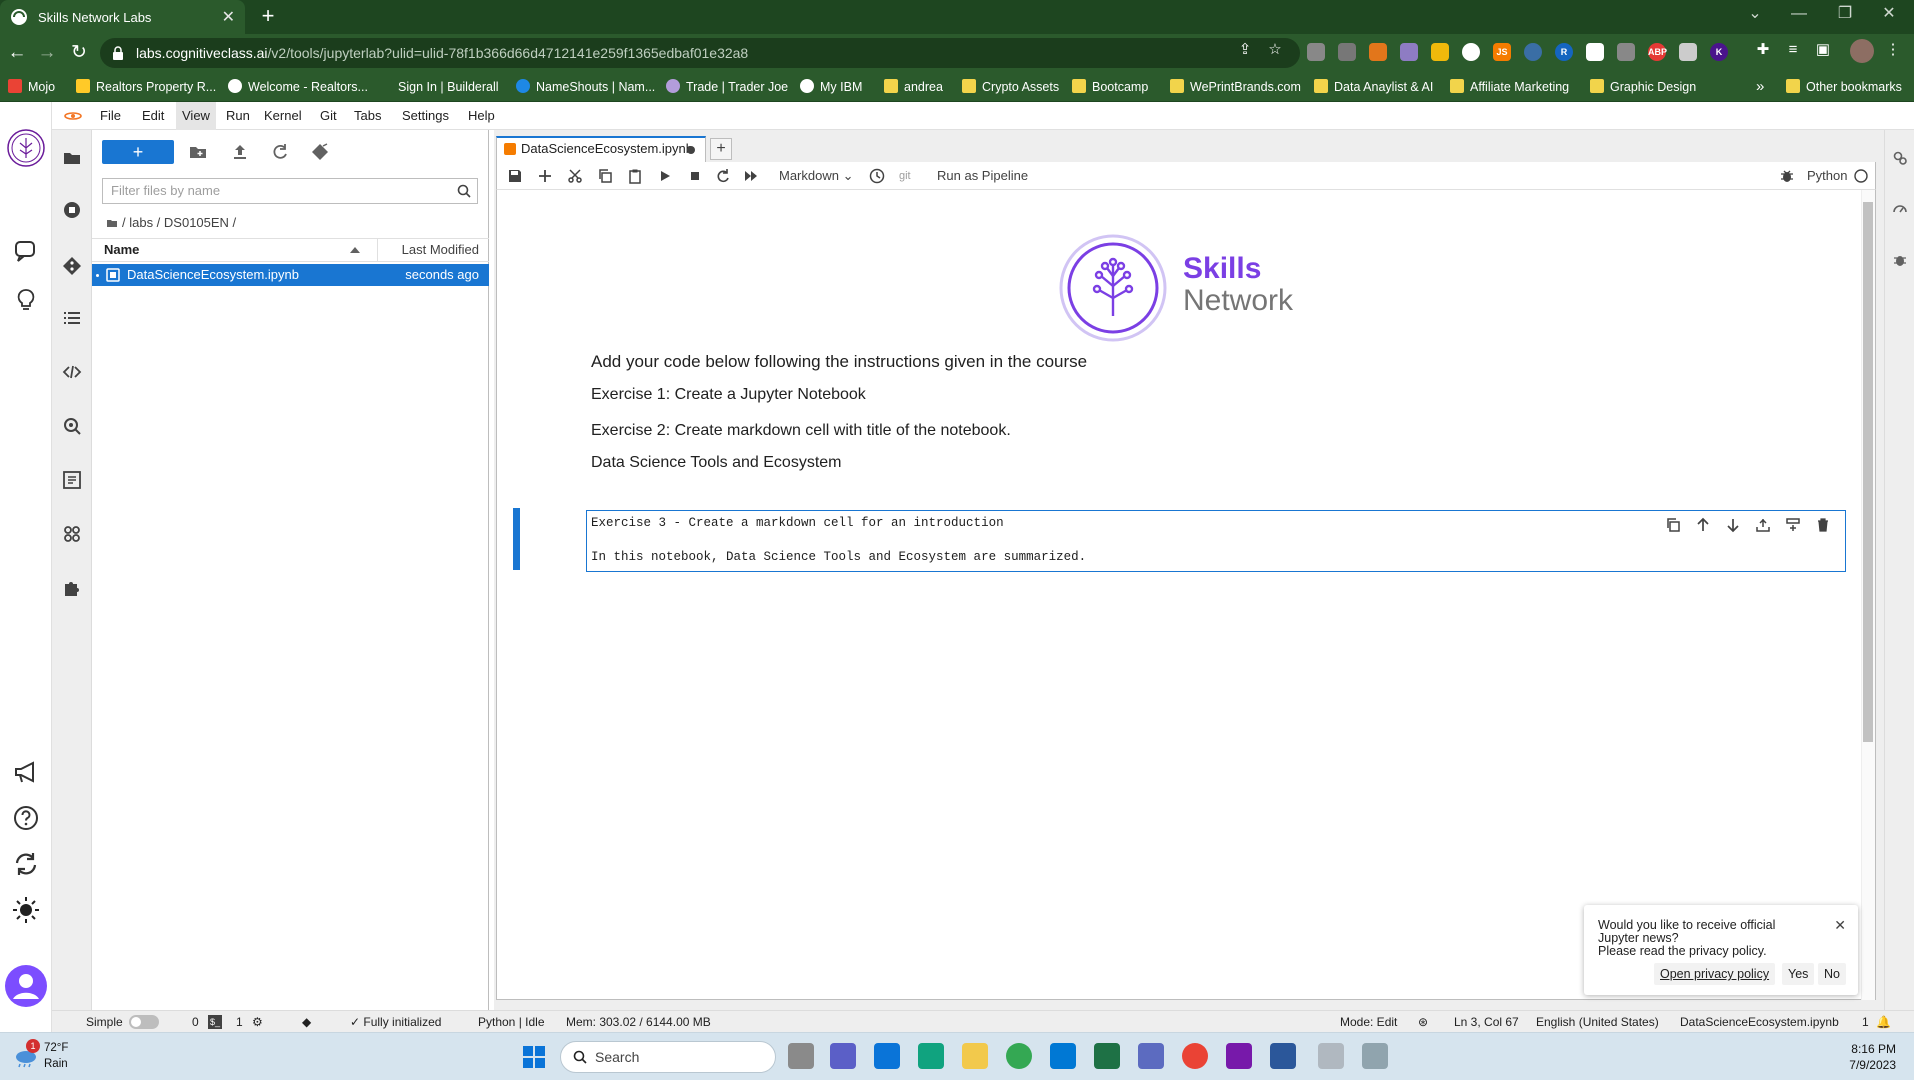 The height and width of the screenshot is (1080, 1914). Describe the element at coordinates (26, 772) in the screenshot. I see `megaphone-icon` at that location.